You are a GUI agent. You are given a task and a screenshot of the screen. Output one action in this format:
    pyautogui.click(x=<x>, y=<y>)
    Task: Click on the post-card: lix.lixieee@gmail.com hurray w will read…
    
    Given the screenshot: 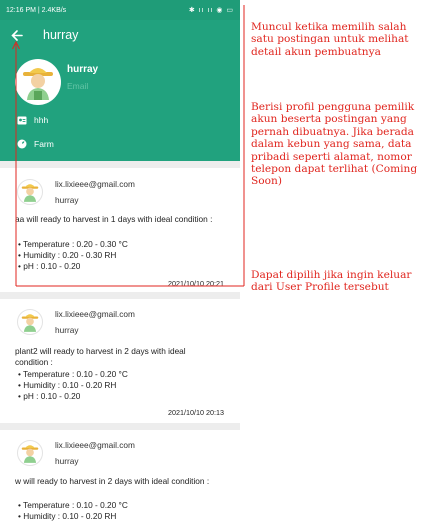 What is the action you would take?
    pyautogui.click(x=120, y=476)
    